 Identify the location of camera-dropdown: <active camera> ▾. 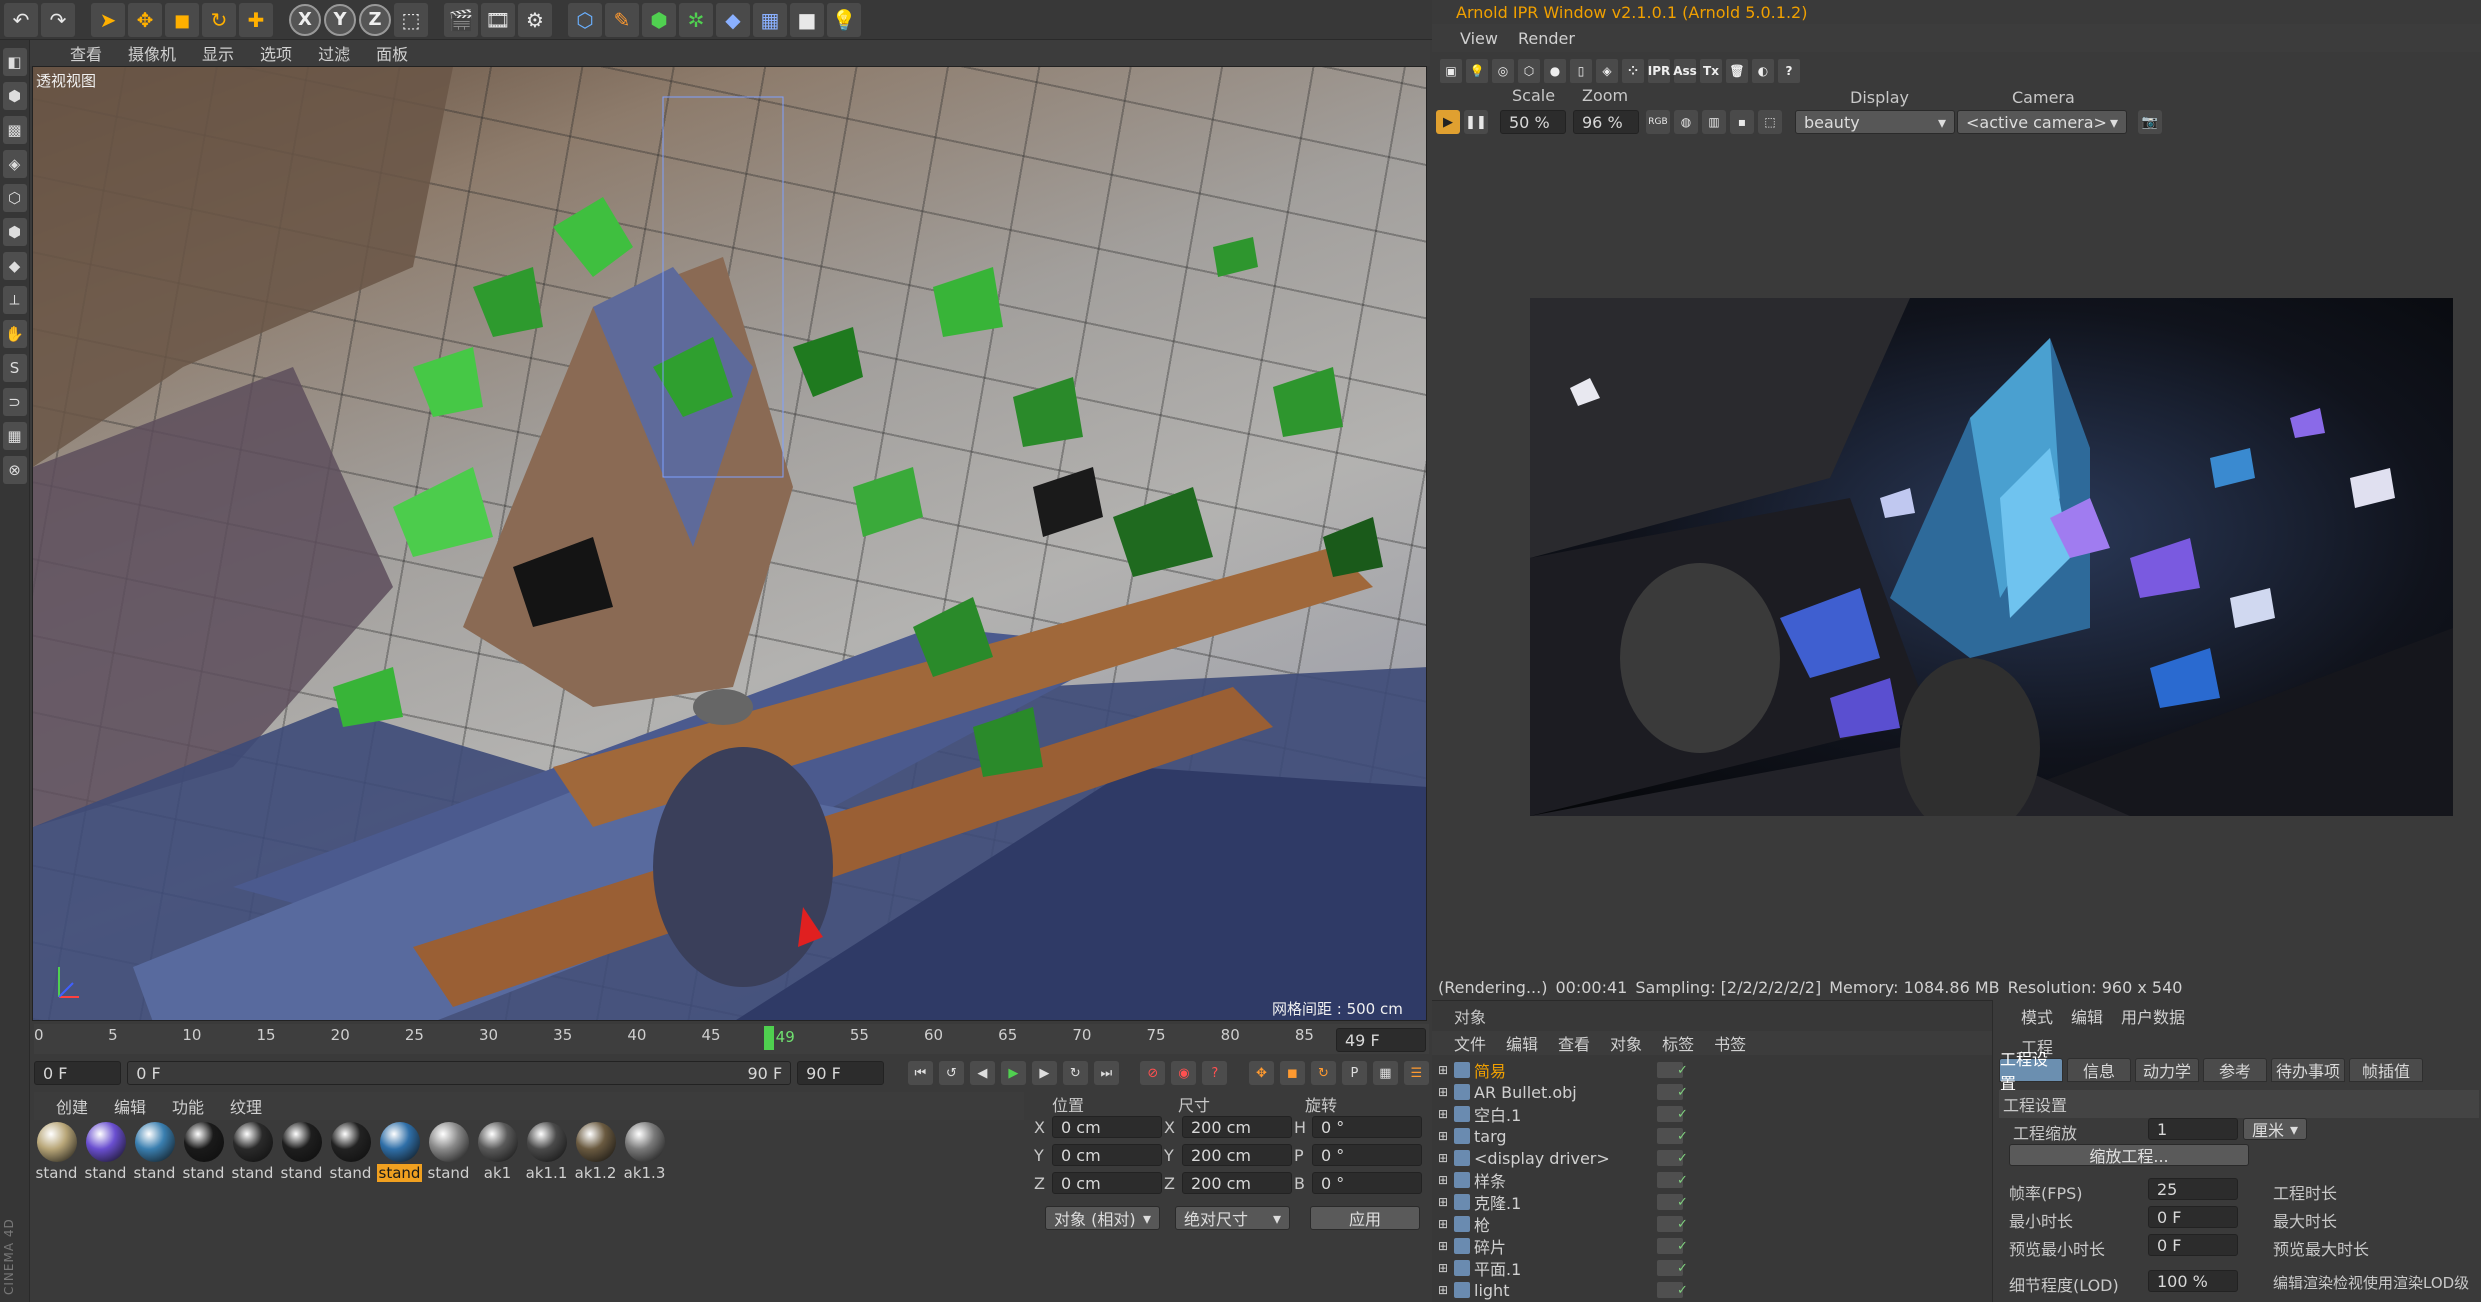
(2042, 122).